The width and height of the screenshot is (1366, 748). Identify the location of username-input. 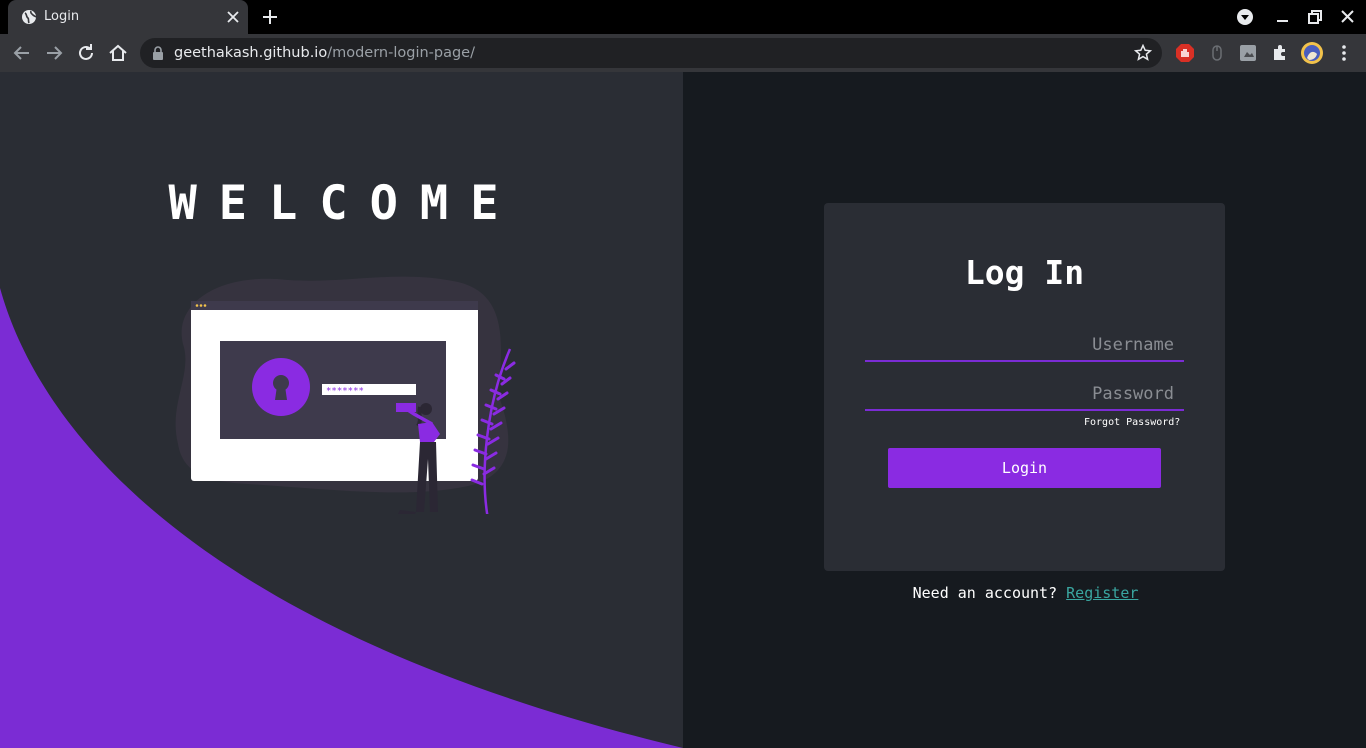
(1024, 346).